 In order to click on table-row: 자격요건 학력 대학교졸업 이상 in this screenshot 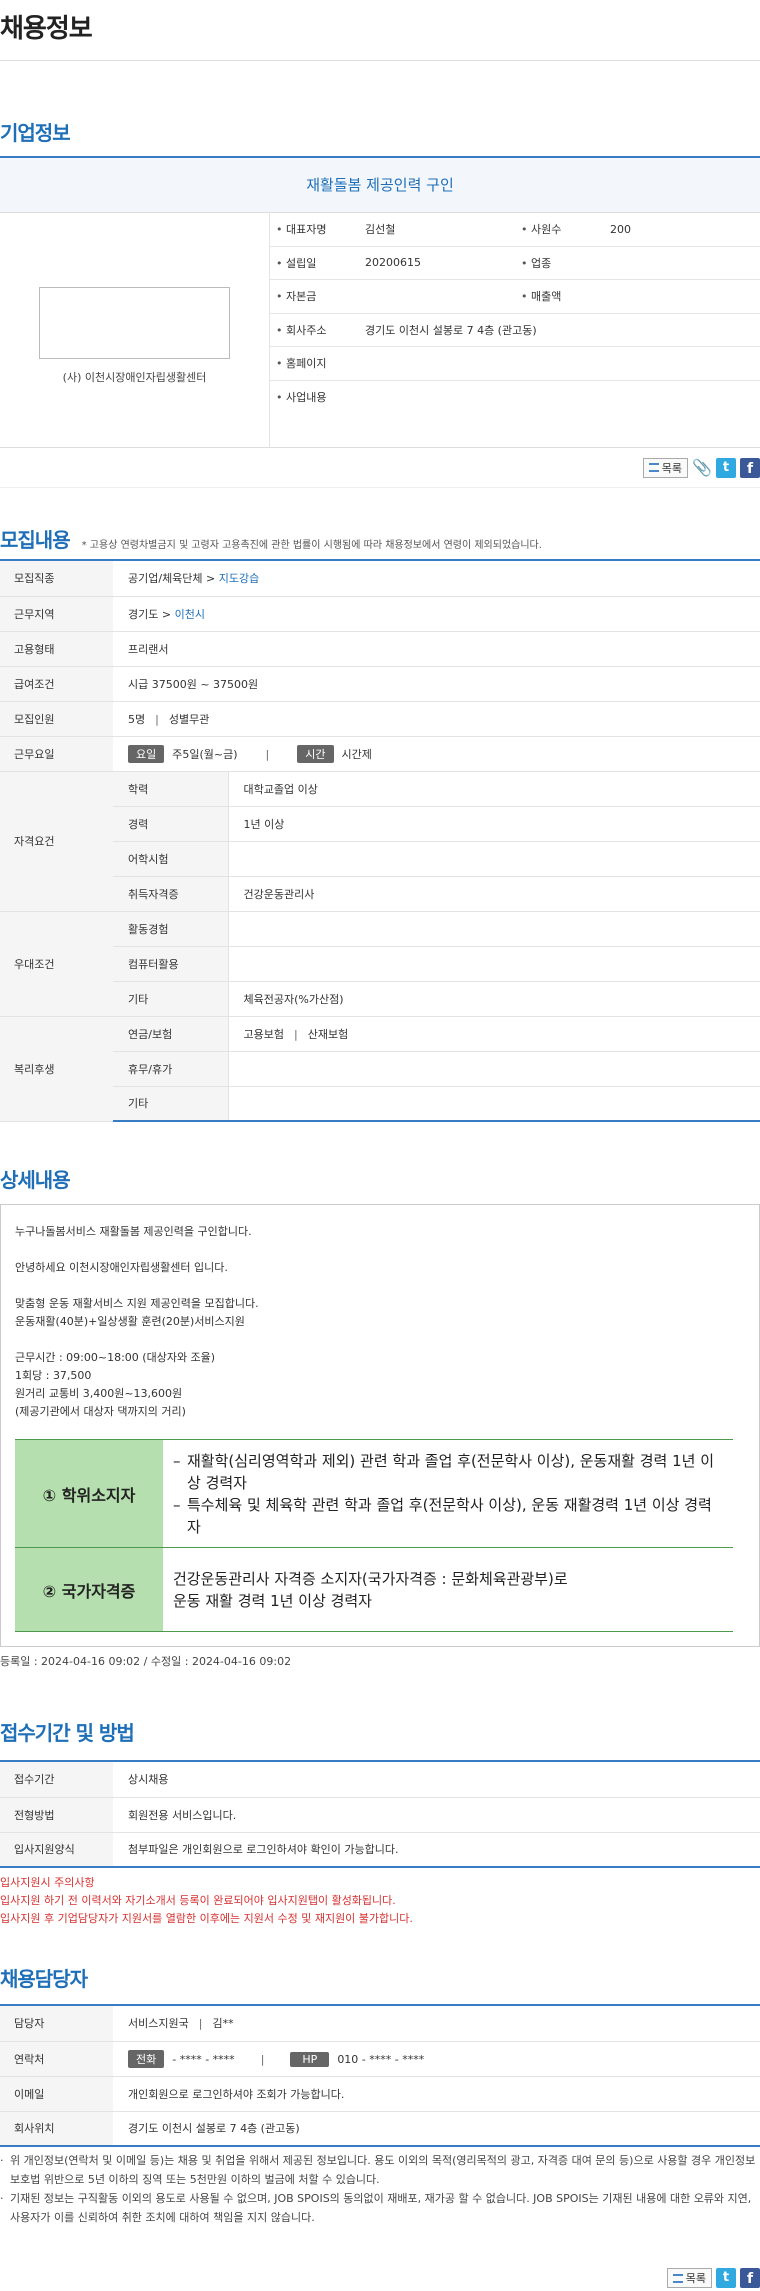, I will do `click(380, 841)`.